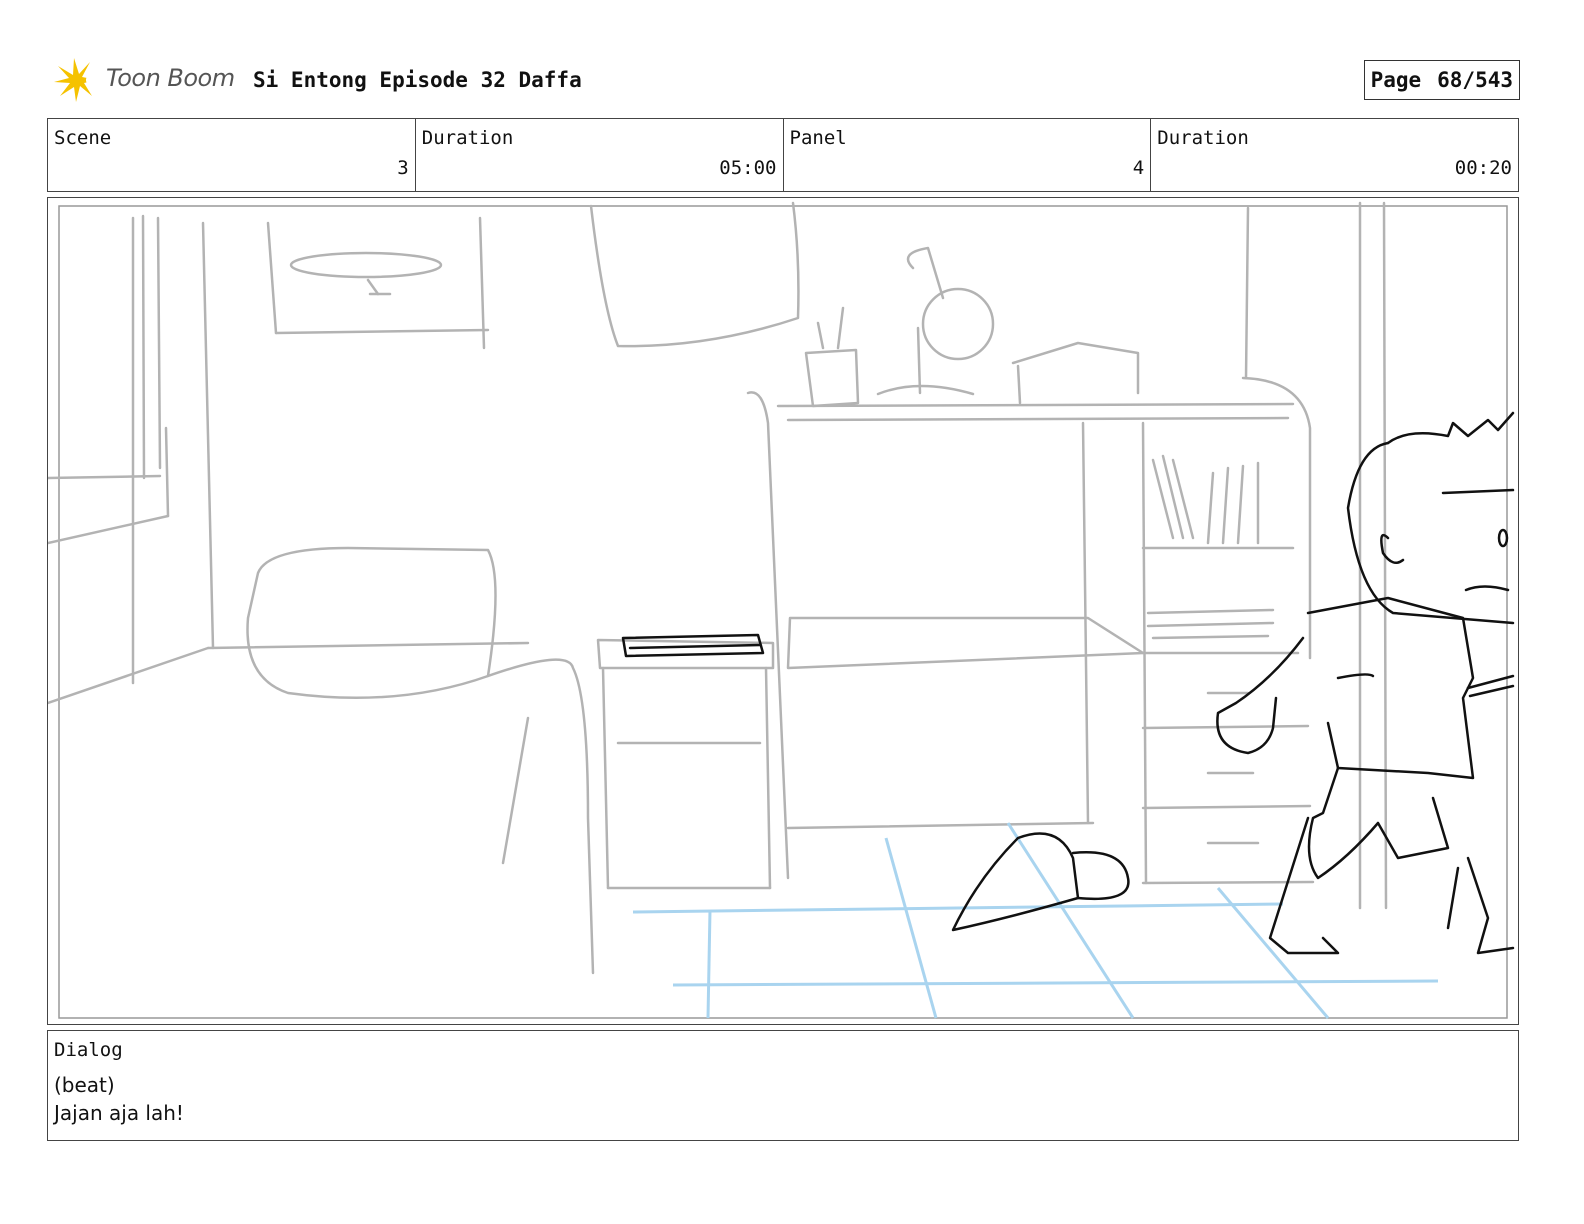 This screenshot has width=1584, height=1224. What do you see at coordinates (968, 155) in the screenshot?
I see `panel-cell: Panel 4` at bounding box center [968, 155].